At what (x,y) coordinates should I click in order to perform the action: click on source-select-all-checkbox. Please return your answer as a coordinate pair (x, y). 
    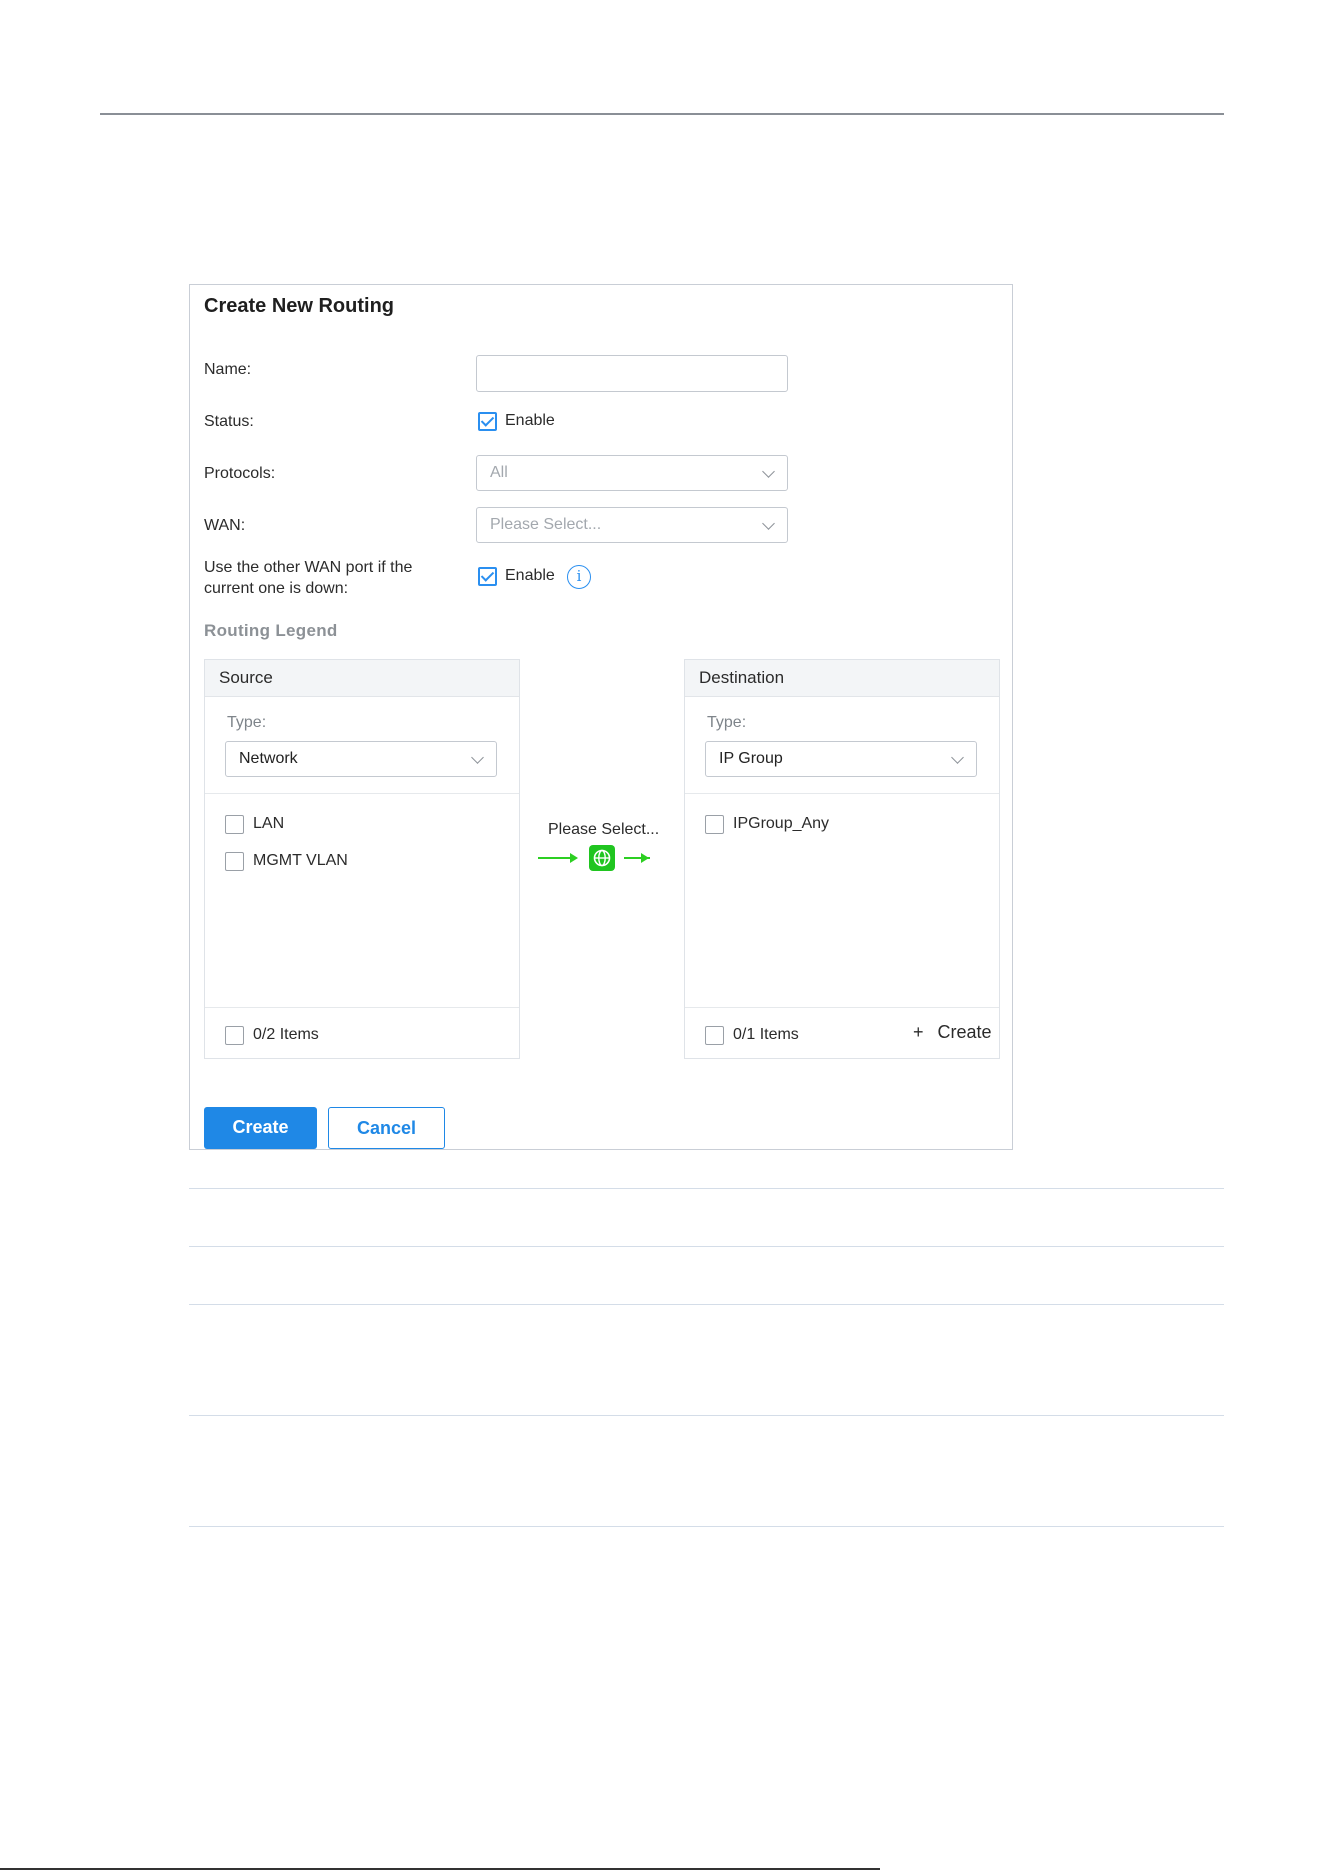
    Looking at the image, I should click on (234, 1035).